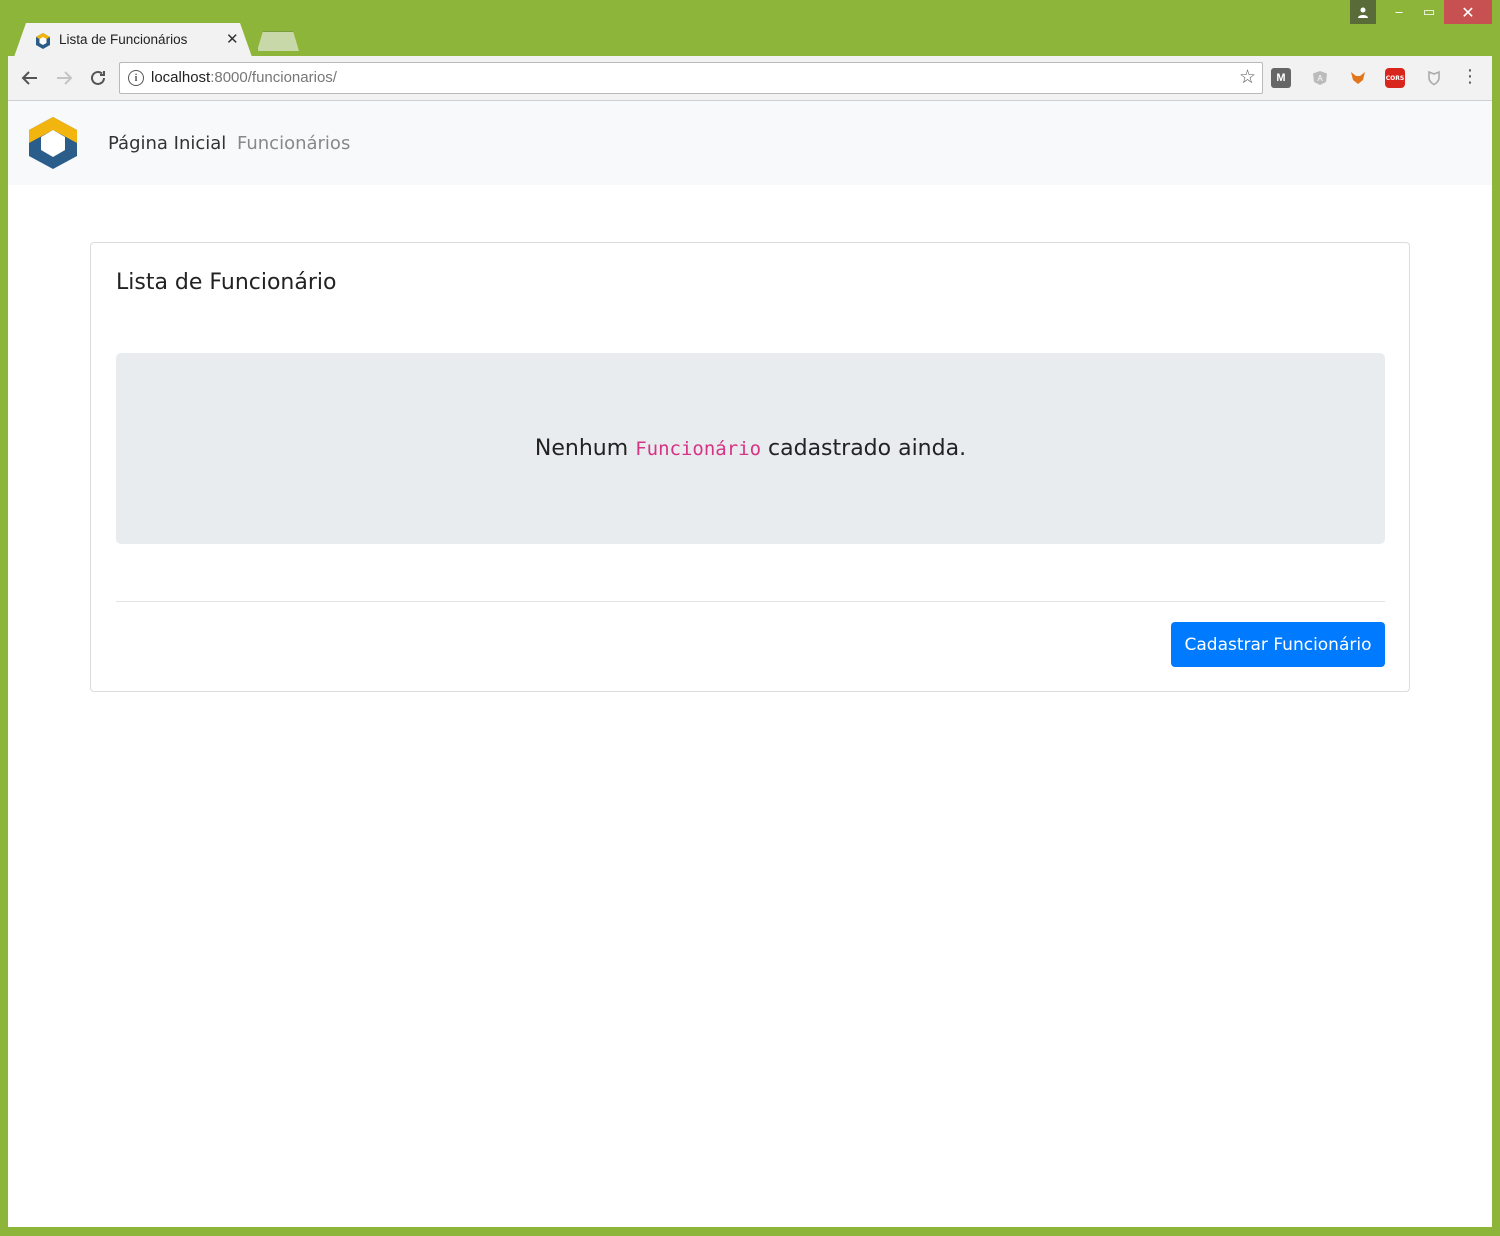 The width and height of the screenshot is (1500, 1236). I want to click on favicon-icon, so click(43, 41).